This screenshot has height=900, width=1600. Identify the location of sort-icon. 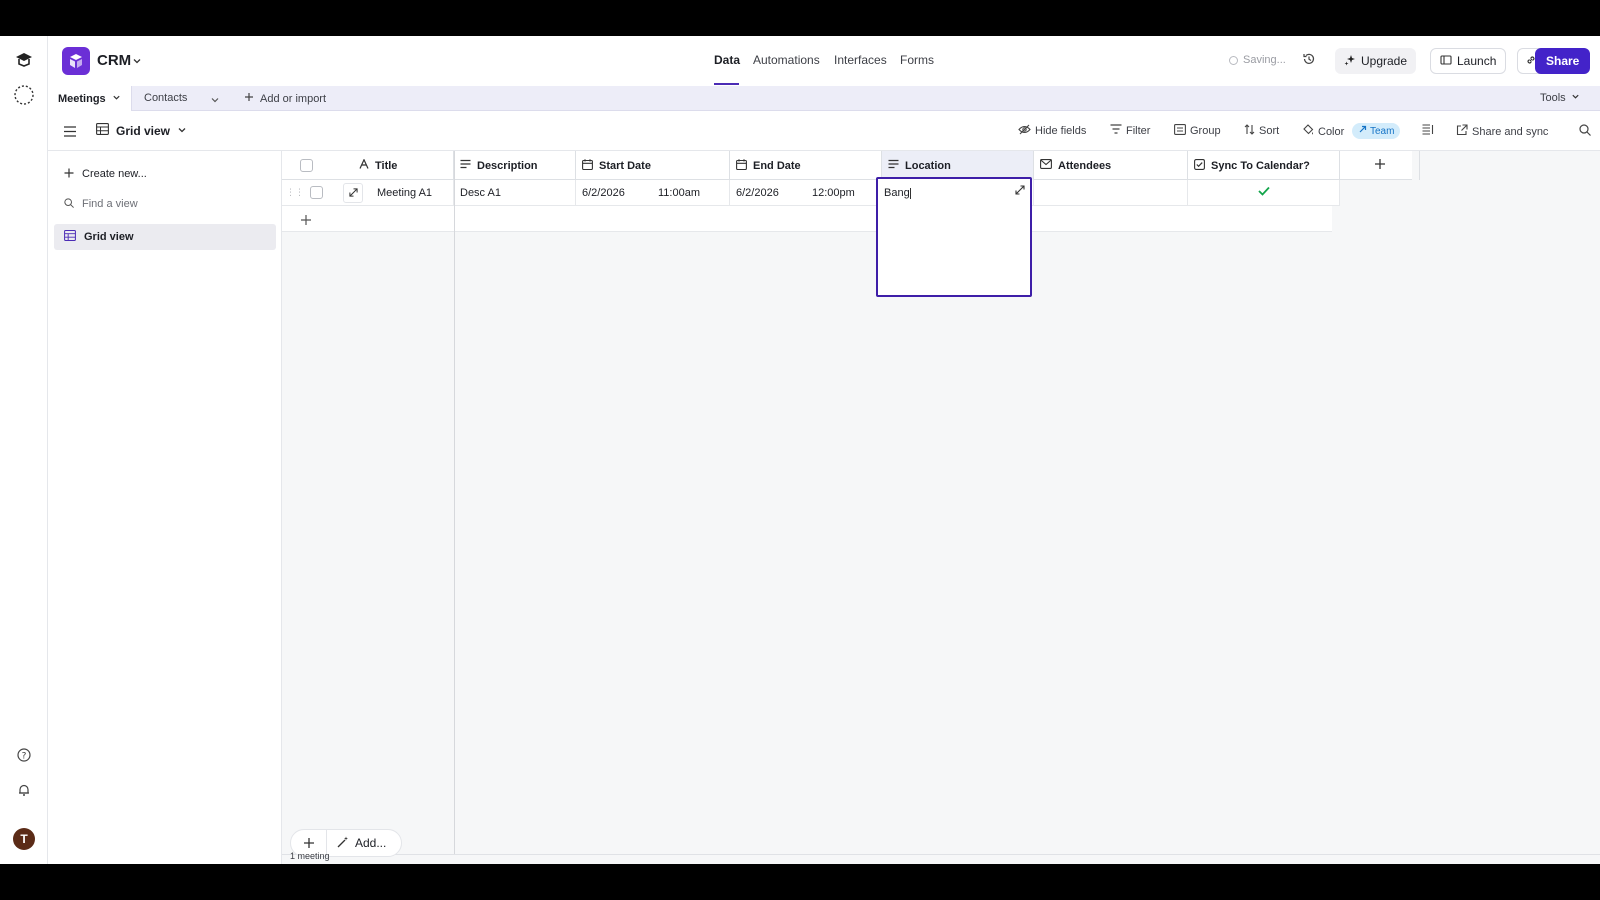
(1249, 131).